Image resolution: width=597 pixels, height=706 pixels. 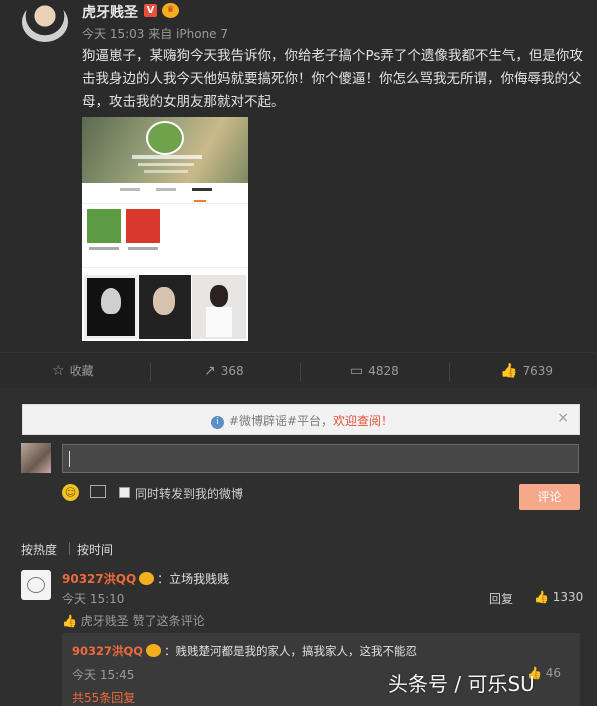 I want to click on favorite-button: ☆ 收藏, so click(x=73, y=371).